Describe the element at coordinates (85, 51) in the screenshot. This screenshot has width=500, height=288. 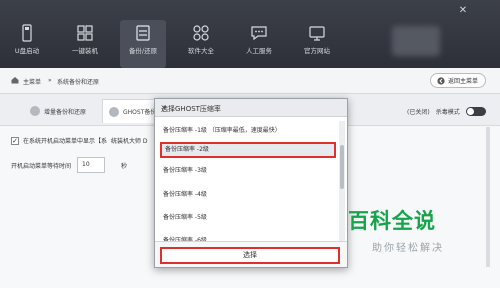
I see `nav-install-label: 一键装机` at that location.